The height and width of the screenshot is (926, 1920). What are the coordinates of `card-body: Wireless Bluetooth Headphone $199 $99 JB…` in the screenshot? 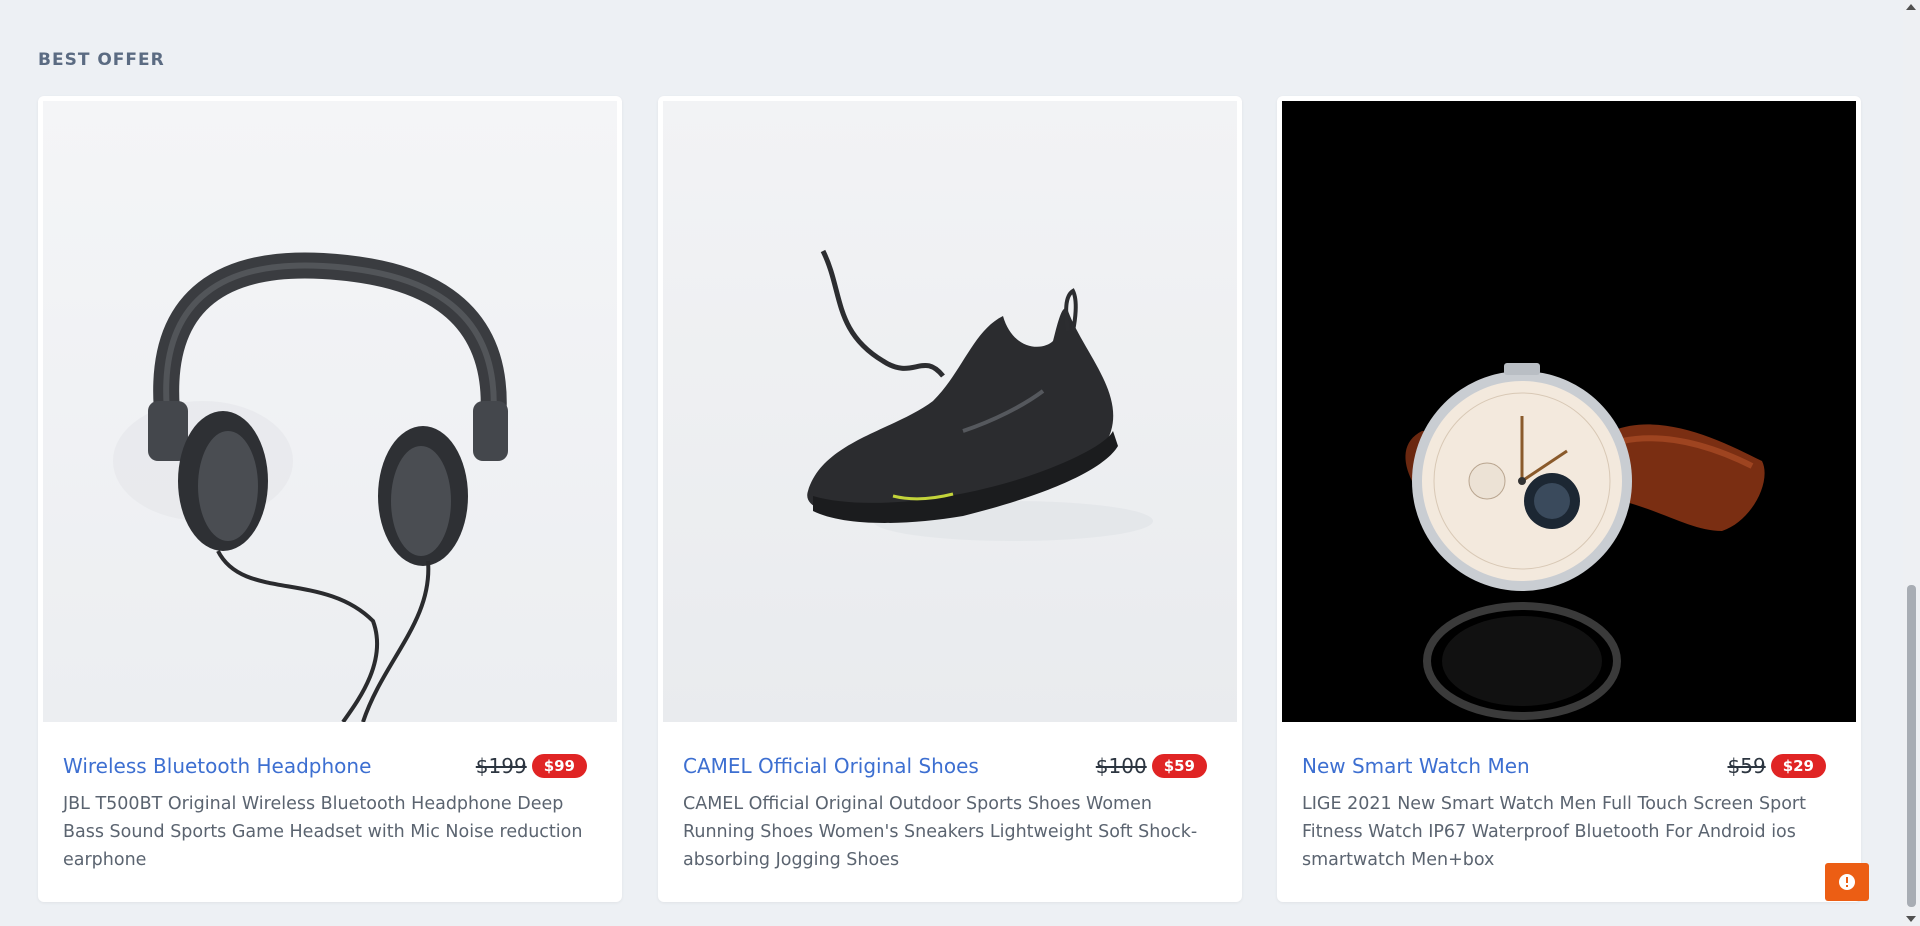 It's located at (330, 814).